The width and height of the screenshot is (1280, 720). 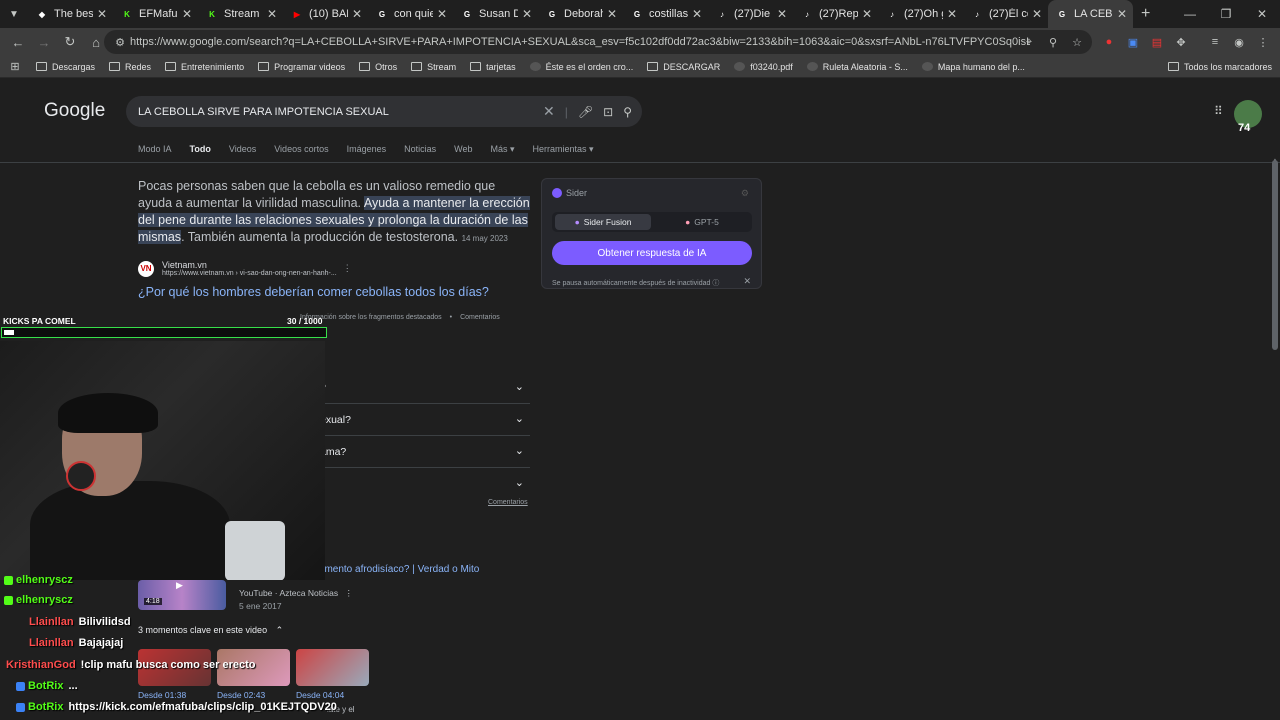 I want to click on snippet-comments: Comentarios, so click(x=480, y=317).